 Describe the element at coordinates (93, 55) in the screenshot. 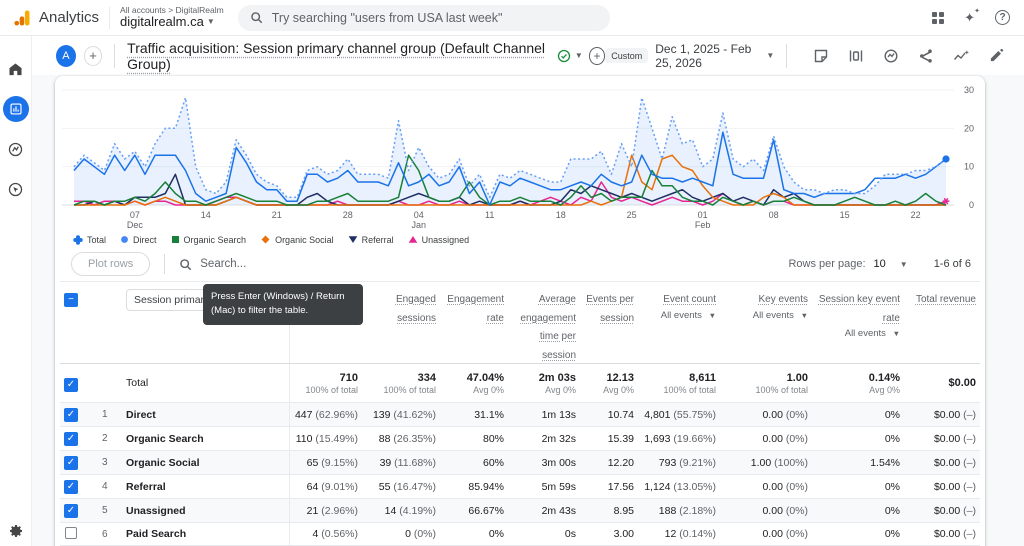

I see `add-collection-button: +` at that location.